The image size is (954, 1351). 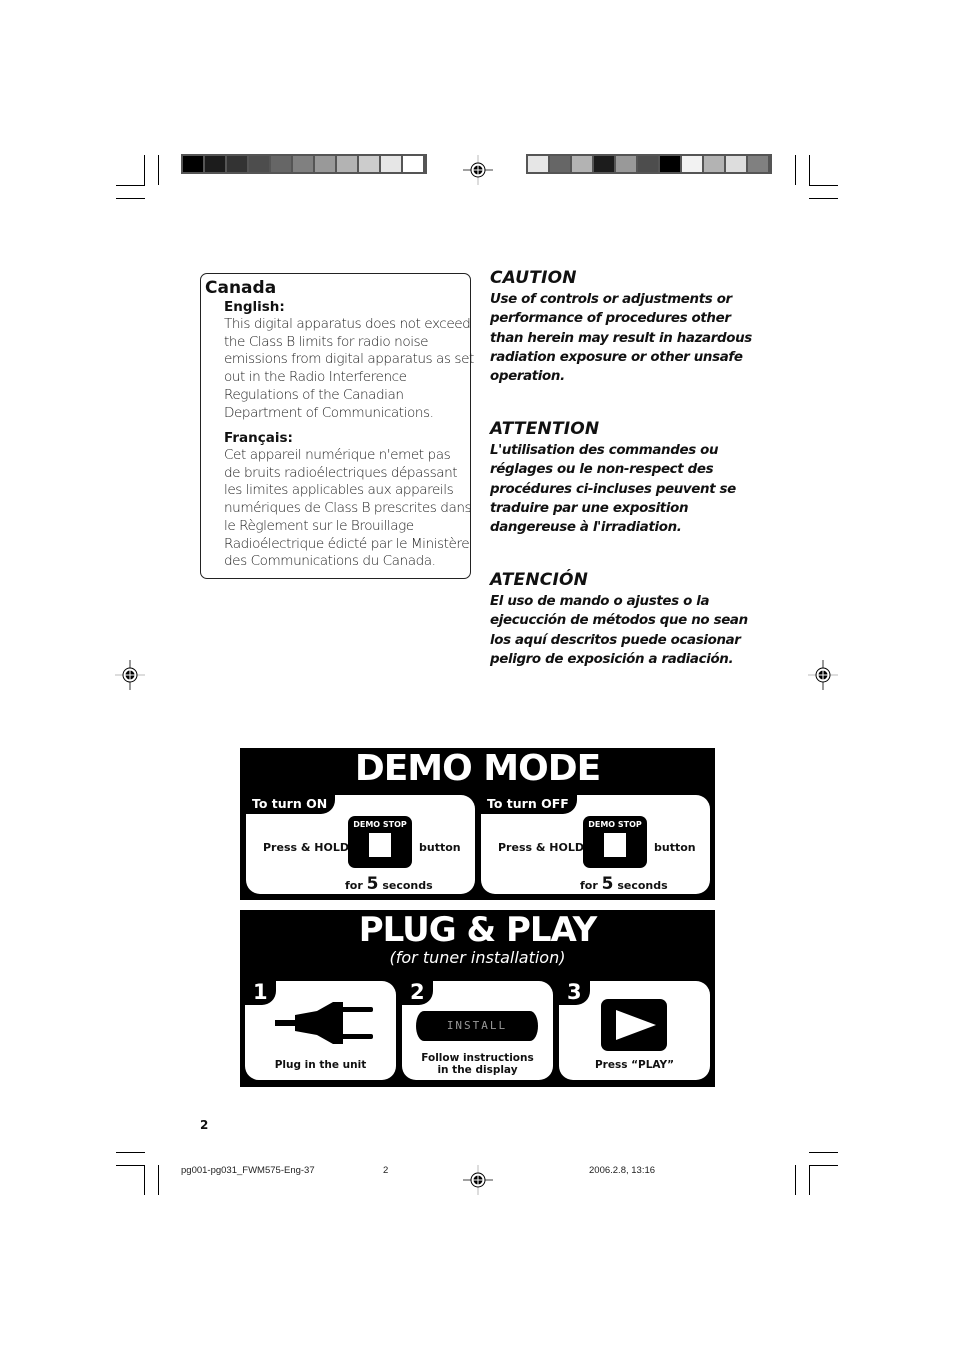 What do you see at coordinates (539, 580) in the screenshot?
I see `atencion-heading: ATENCIÓN` at bounding box center [539, 580].